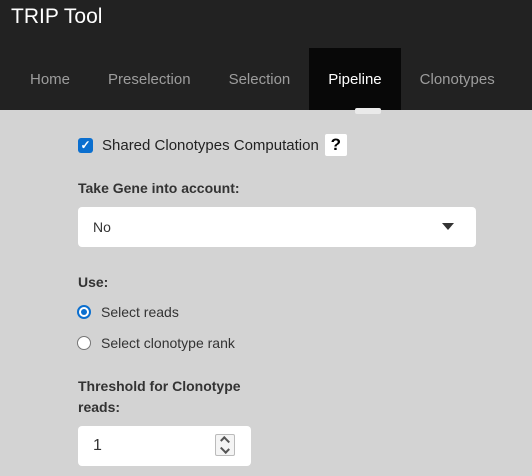 The width and height of the screenshot is (532, 476). I want to click on active-tab-indicator, so click(368, 111).